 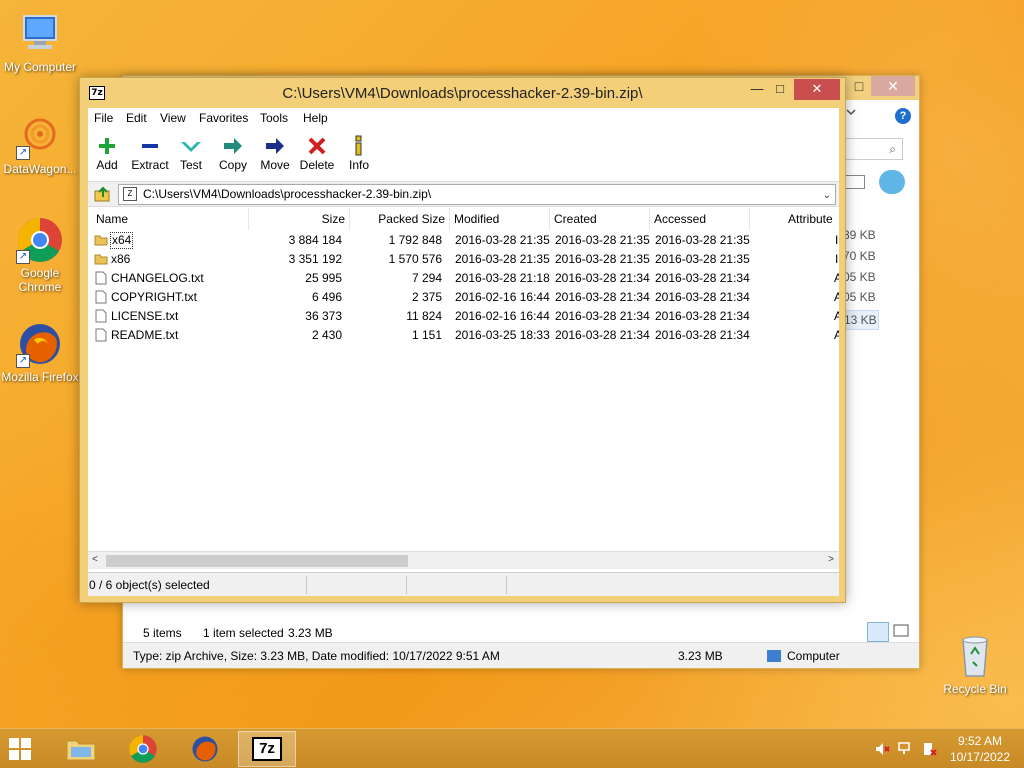 I want to click on action-center-icon, so click(x=930, y=750).